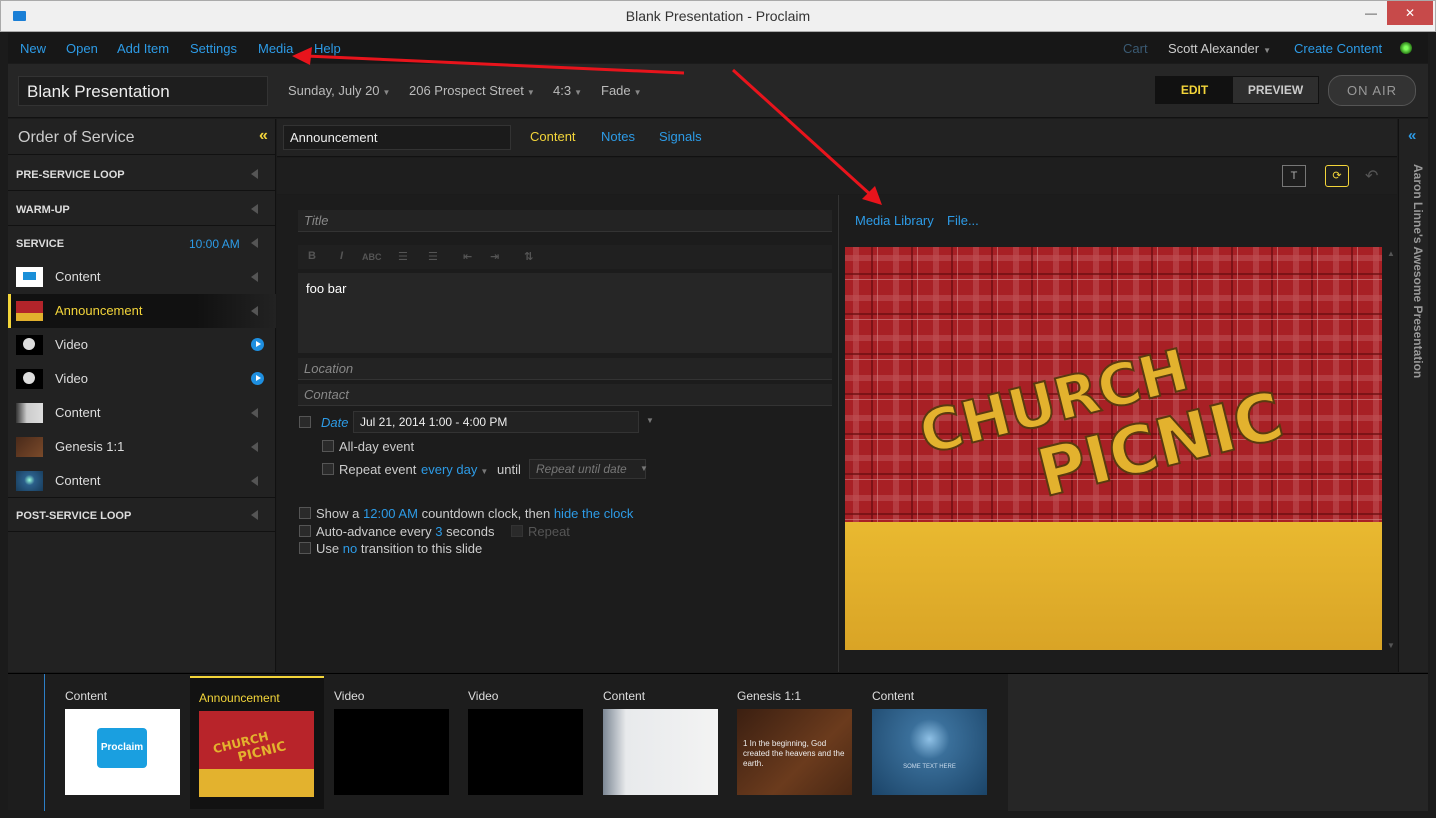 The width and height of the screenshot is (1436, 818). Describe the element at coordinates (1412, 135) in the screenshot. I see `expand-sidebar-icon: «` at that location.